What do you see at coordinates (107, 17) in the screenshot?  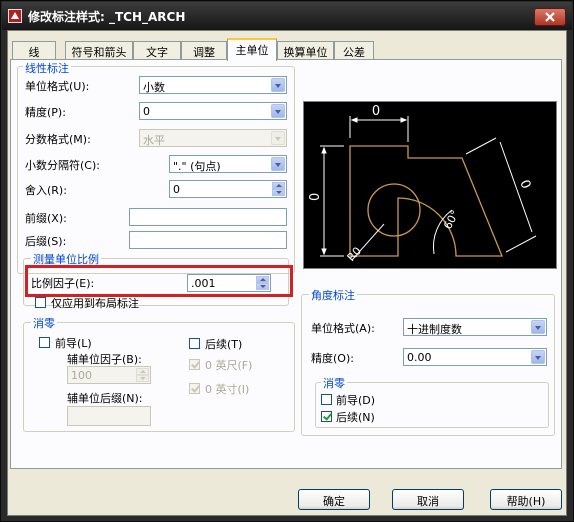 I see `window-title: 修改标注样式: _TCH_ARCH` at bounding box center [107, 17].